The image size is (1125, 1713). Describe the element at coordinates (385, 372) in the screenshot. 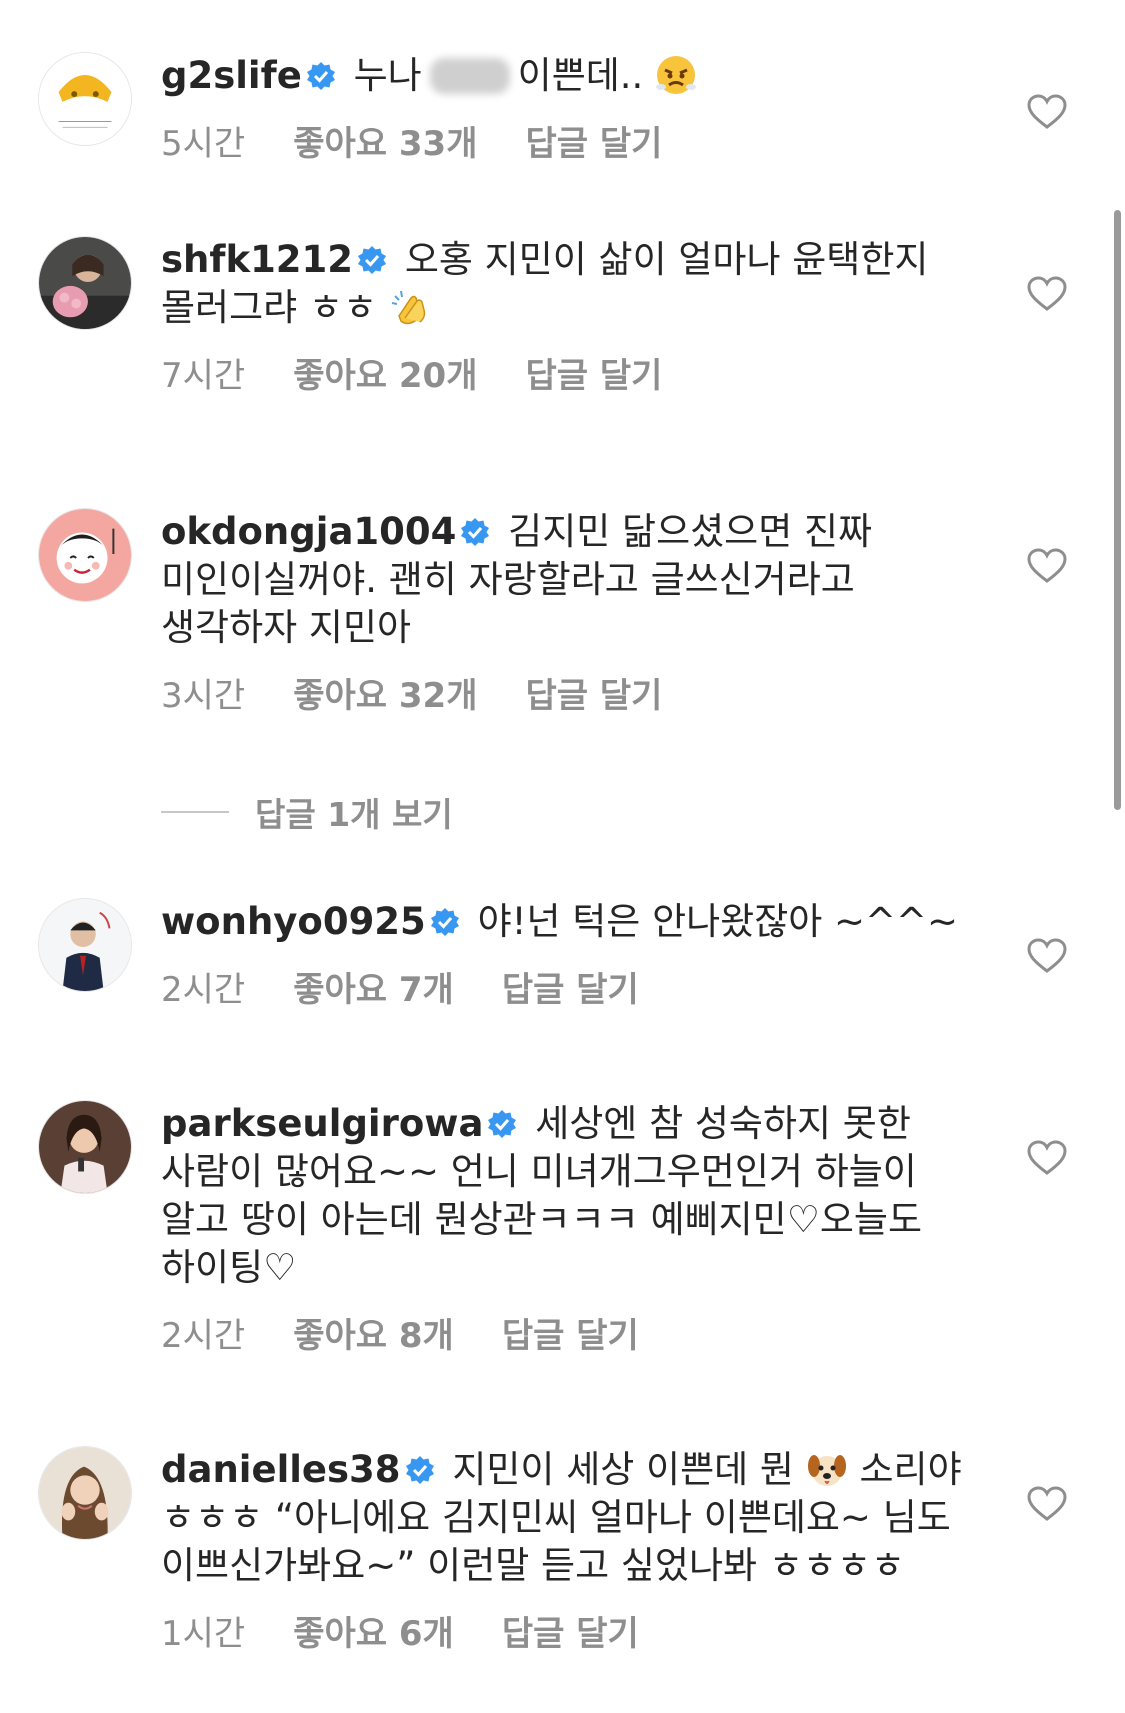

I see `likes-count: 좋아요 20개` at that location.